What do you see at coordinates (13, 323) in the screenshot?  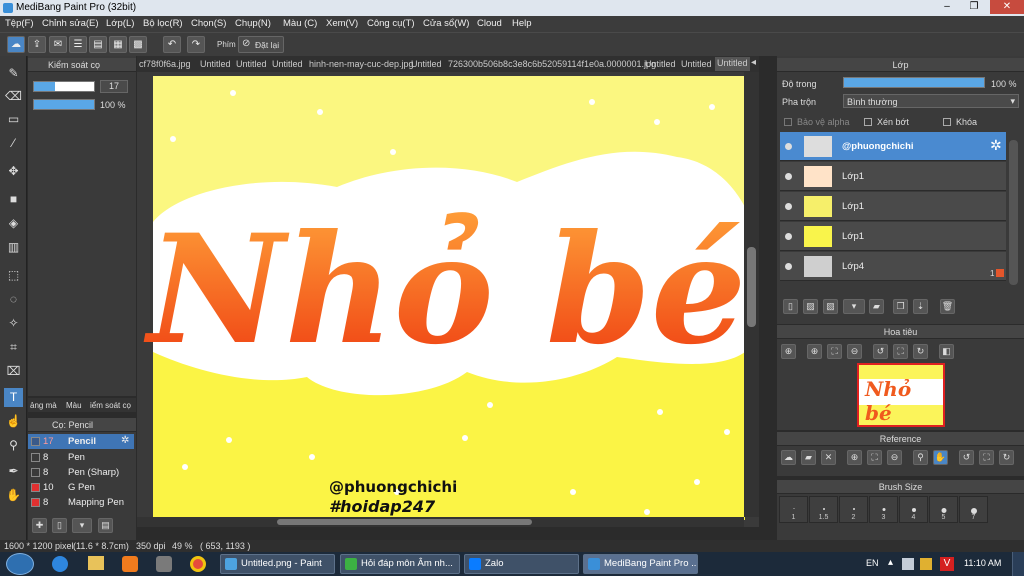 I see `magic-wand-icon: ✧` at bounding box center [13, 323].